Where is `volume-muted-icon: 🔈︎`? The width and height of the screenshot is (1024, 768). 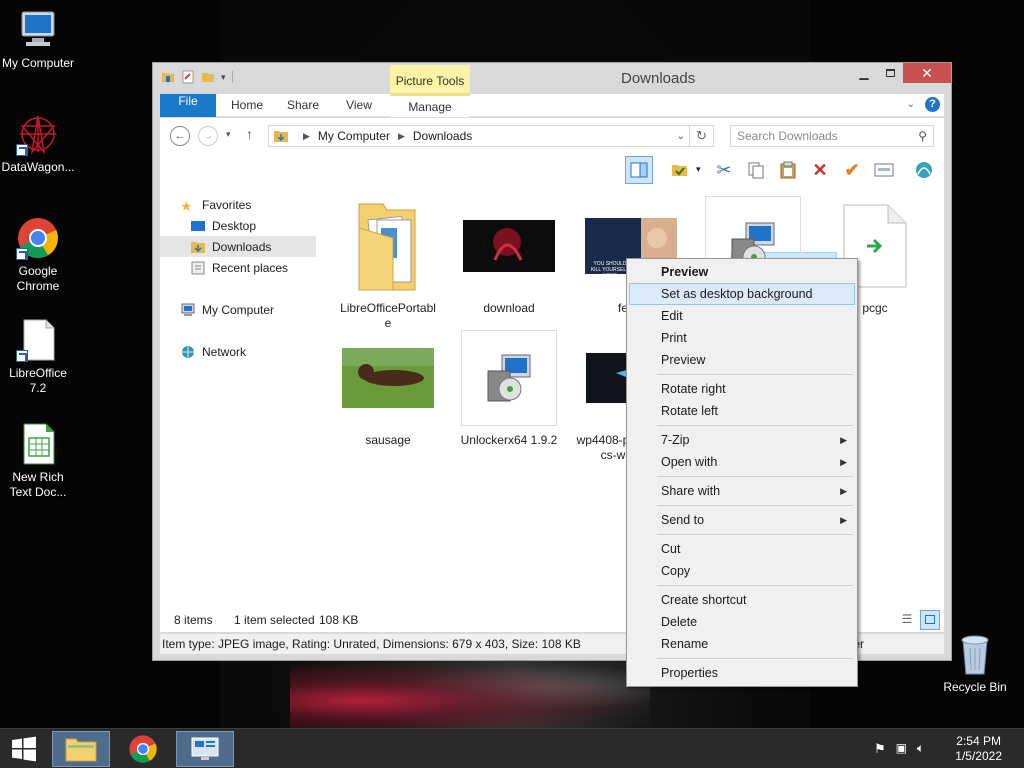 volume-muted-icon: 🔈︎ is located at coordinates (920, 749).